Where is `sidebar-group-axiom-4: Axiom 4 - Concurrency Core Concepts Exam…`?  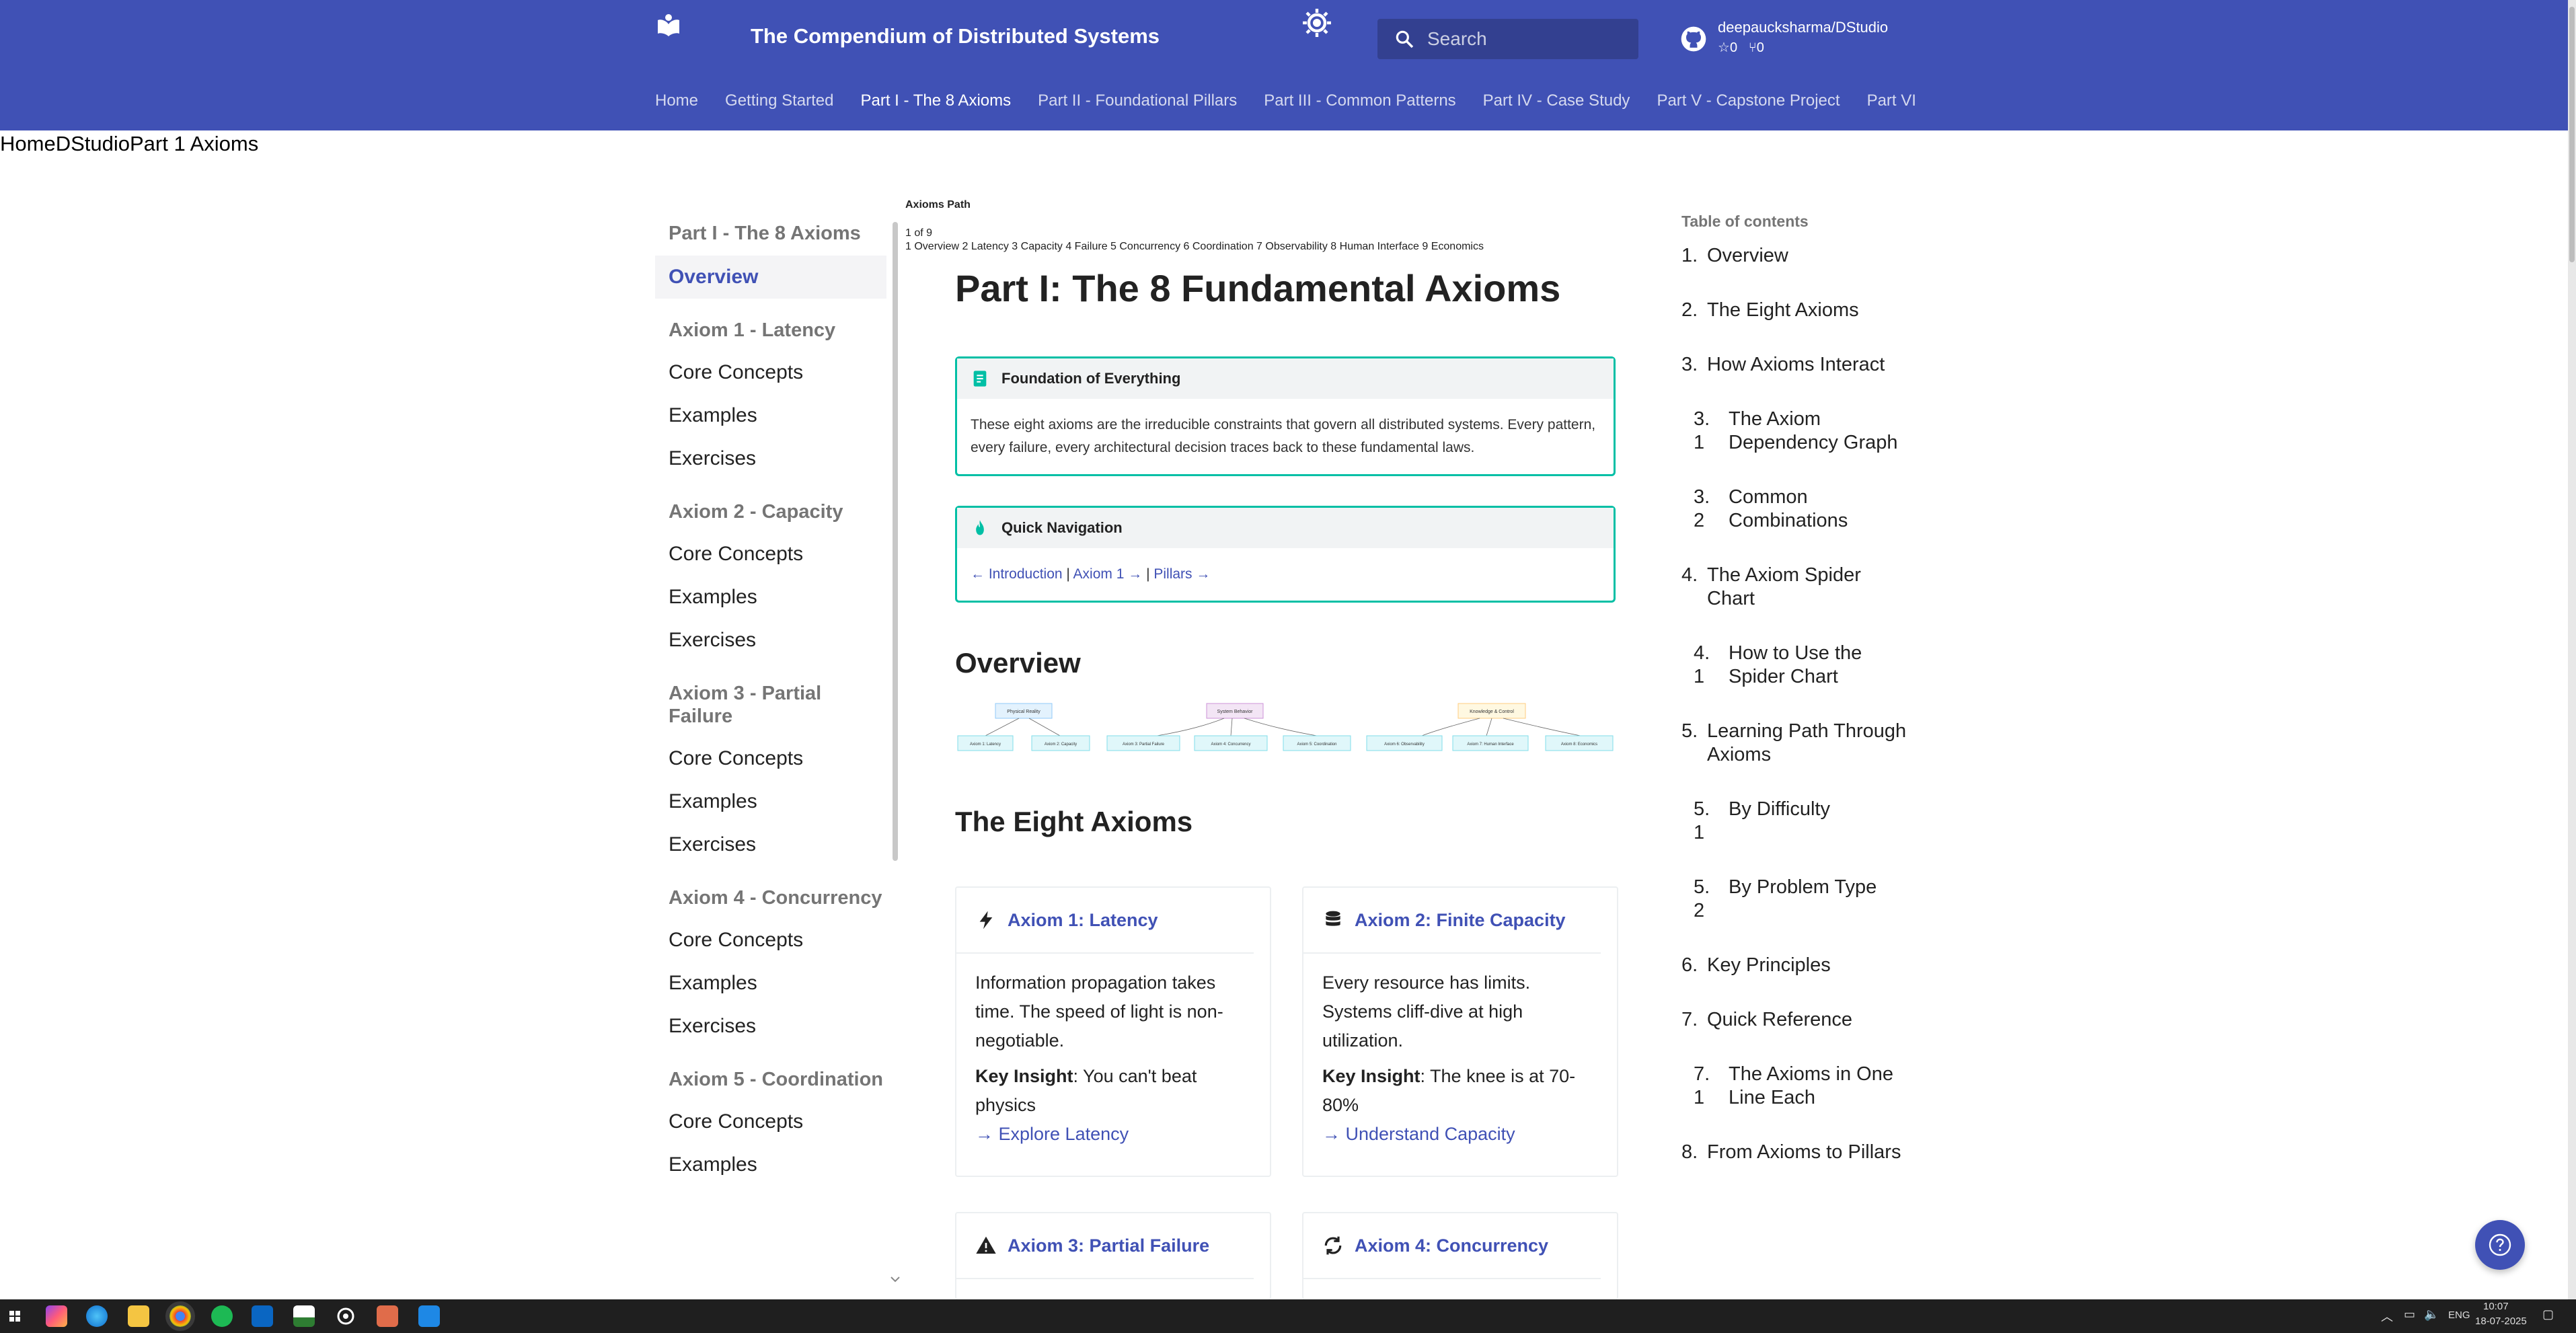 sidebar-group-axiom-4: Axiom 4 - Concurrency Core Concepts Exam… is located at coordinates (770, 967).